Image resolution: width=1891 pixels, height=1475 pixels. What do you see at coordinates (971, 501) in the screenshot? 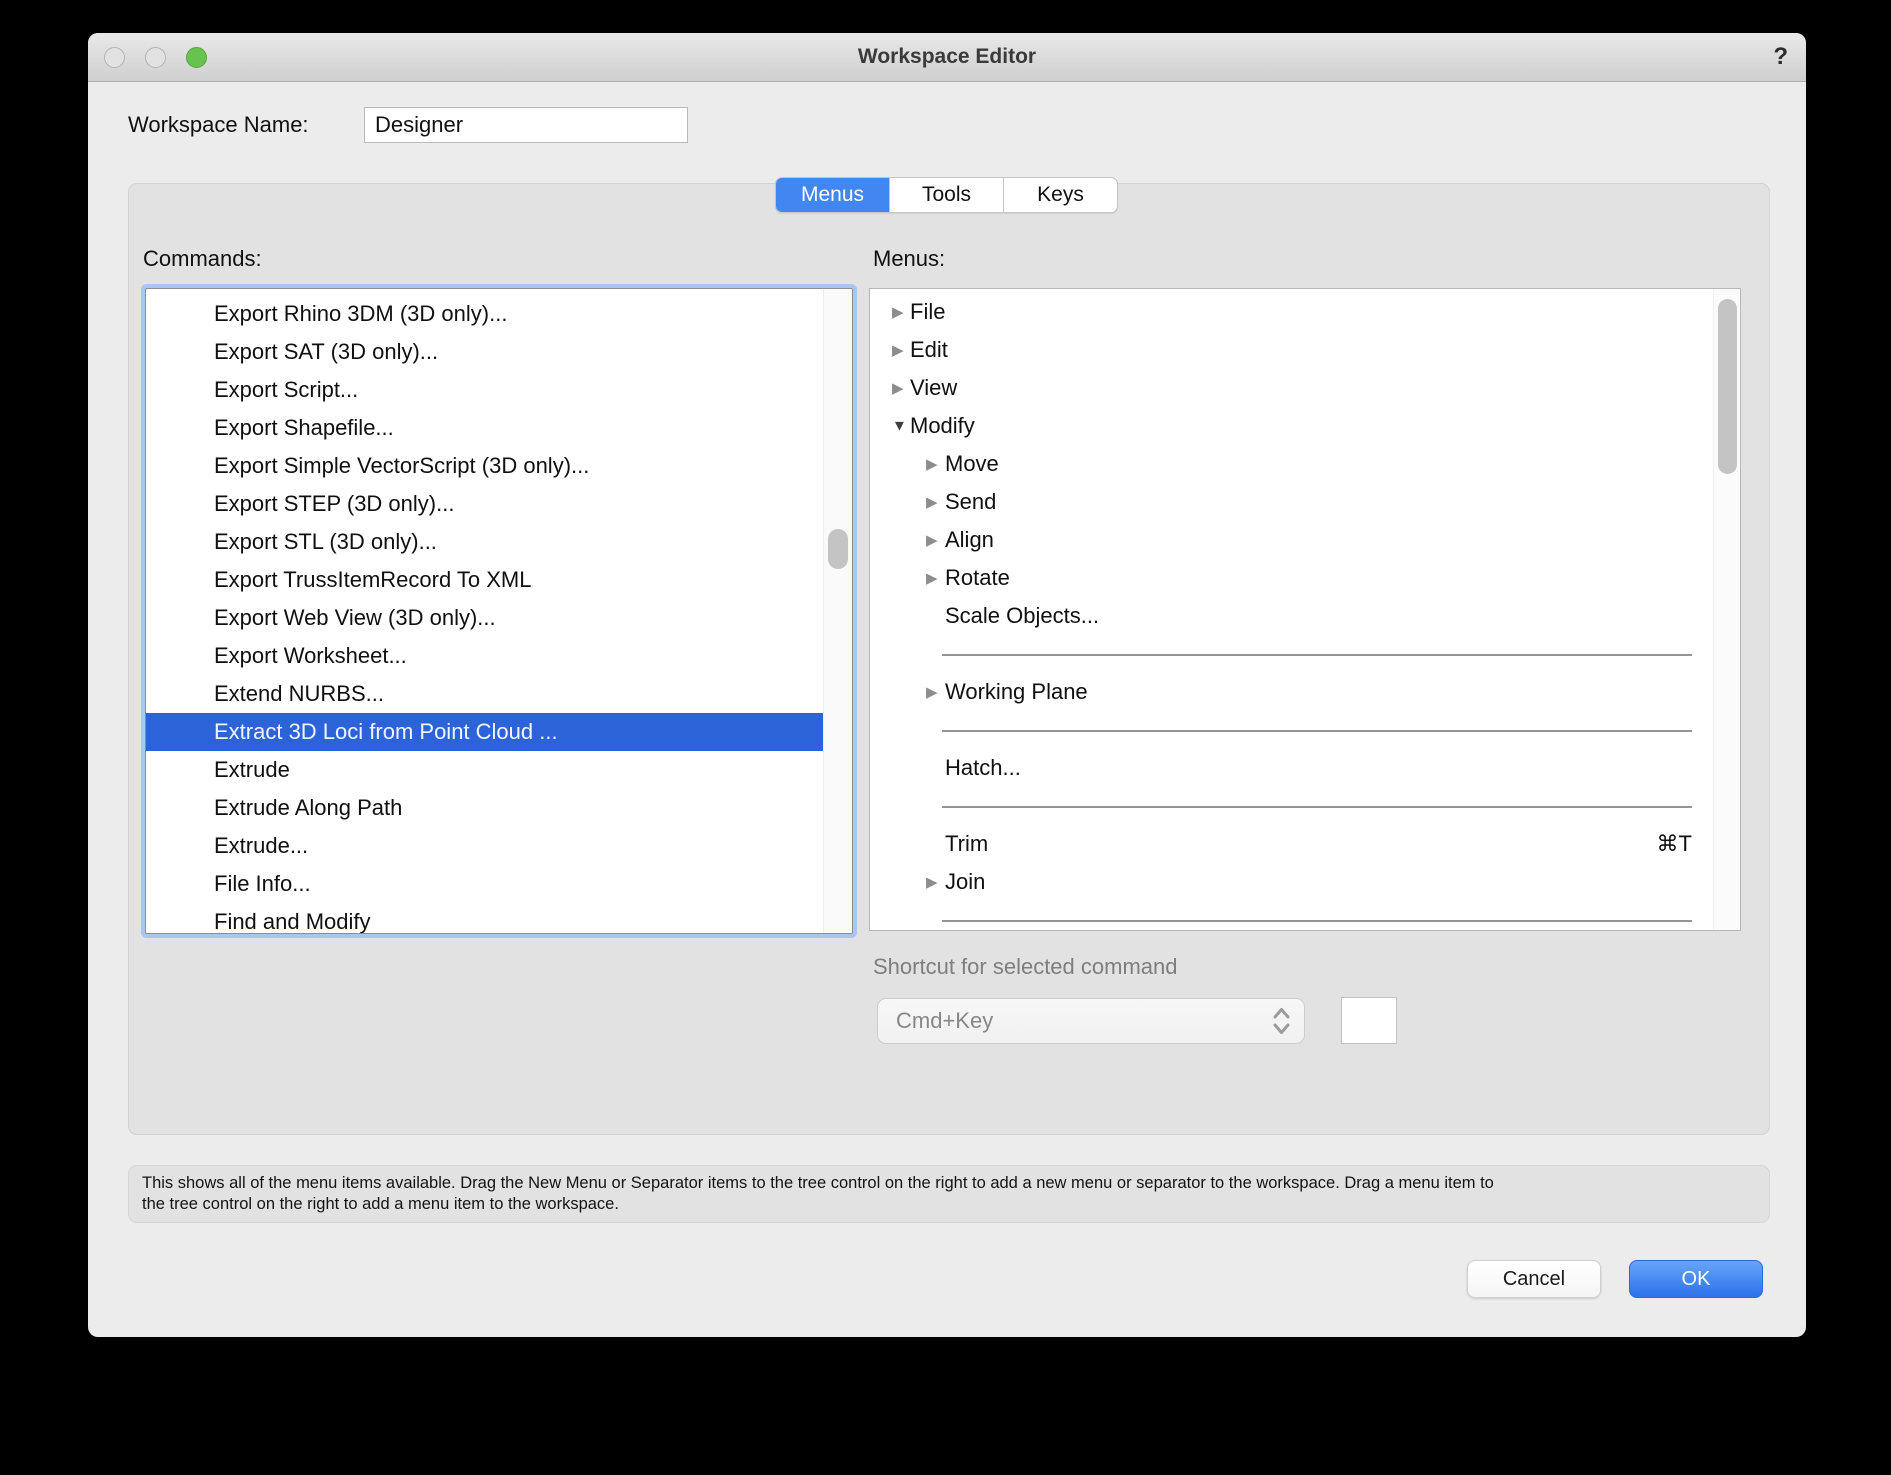
I see `menu-item-label: Send` at bounding box center [971, 501].